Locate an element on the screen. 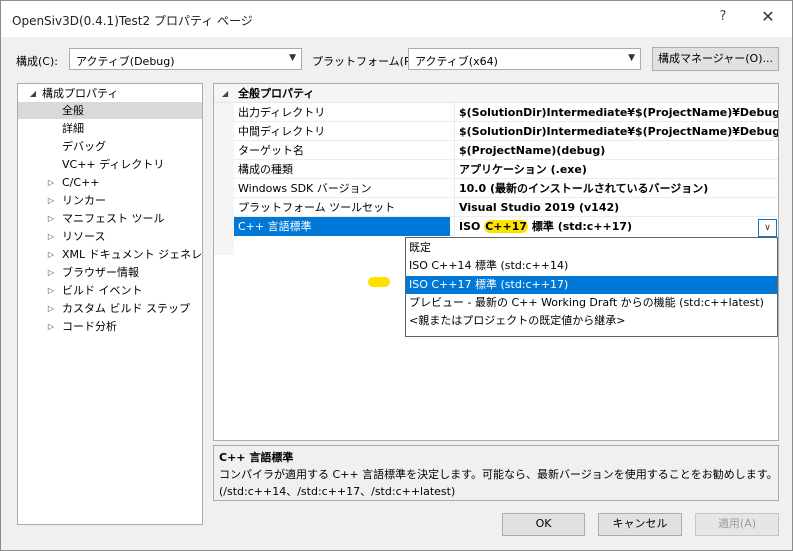 This screenshot has height=551, width=793. dropdown-option-cpp17: ISO C++17 標準 (std:c++17) is located at coordinates (591, 285).